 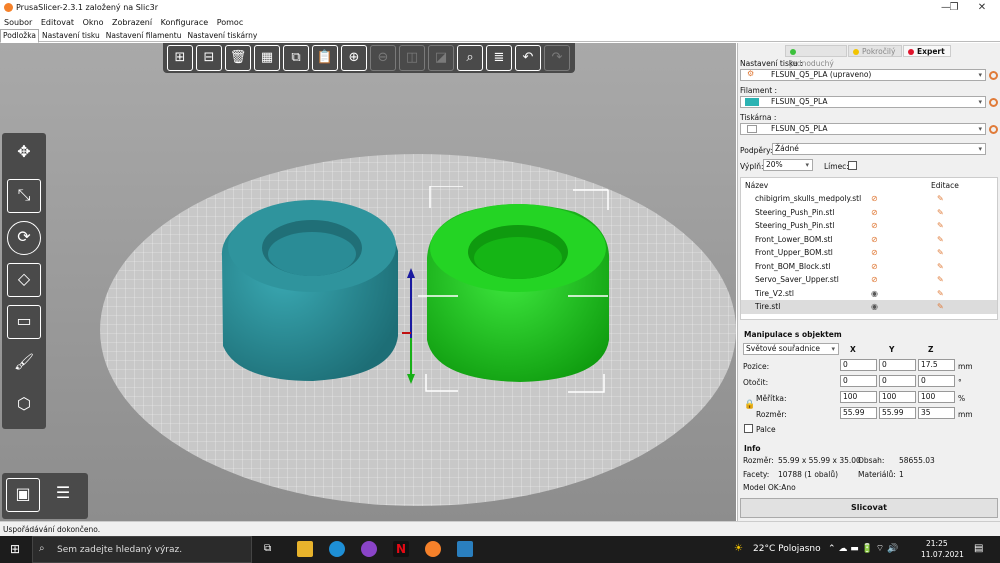 What do you see at coordinates (869, 508) in the screenshot?
I see `slice-button: Slicovat` at bounding box center [869, 508].